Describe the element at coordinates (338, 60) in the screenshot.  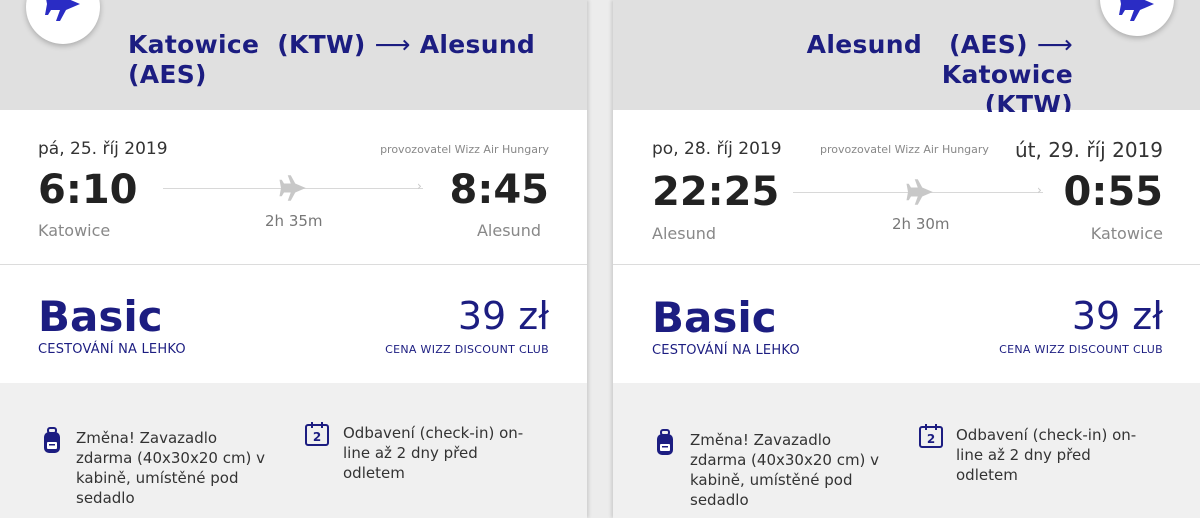
I see `route-title: Katowice (KTW) ⟶ Alesund (AES)` at that location.